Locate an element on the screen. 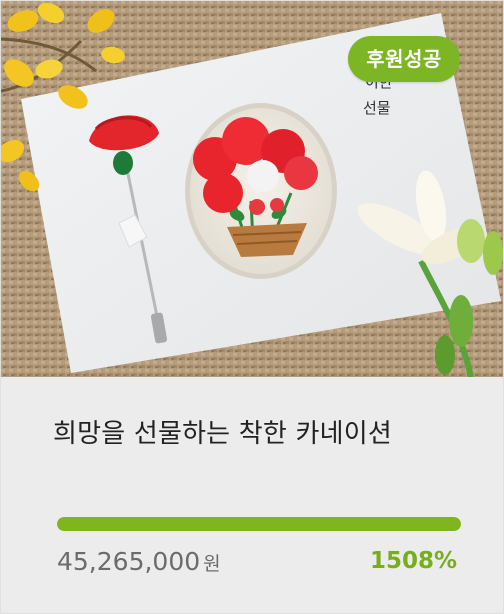 Image resolution: width=504 pixels, height=614 pixels. funded-amount: 45,265,000 원 is located at coordinates (139, 561).